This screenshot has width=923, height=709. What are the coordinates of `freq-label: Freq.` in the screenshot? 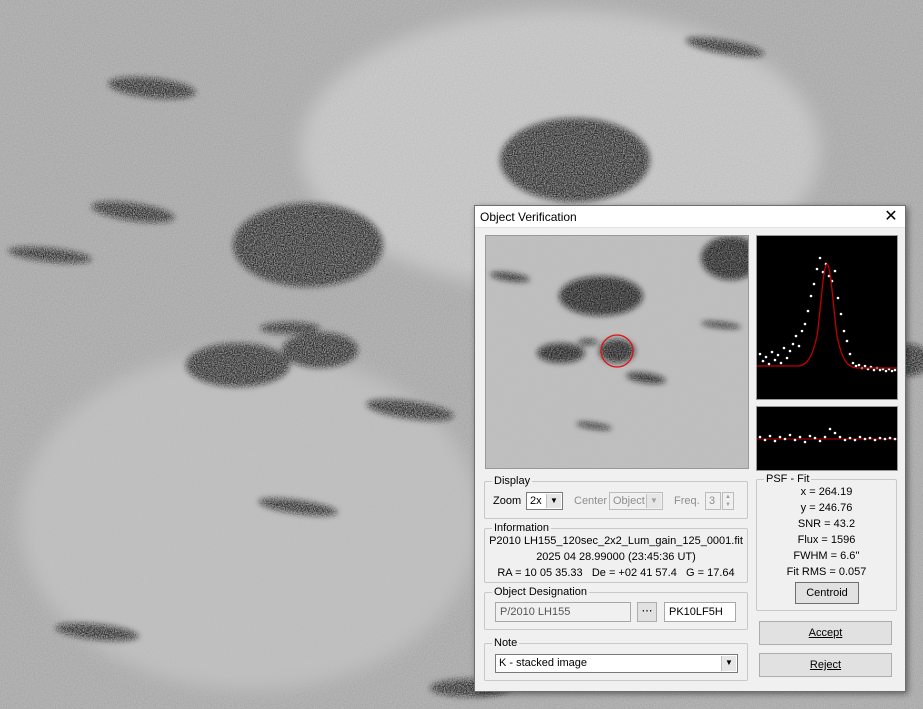 It's located at (687, 501).